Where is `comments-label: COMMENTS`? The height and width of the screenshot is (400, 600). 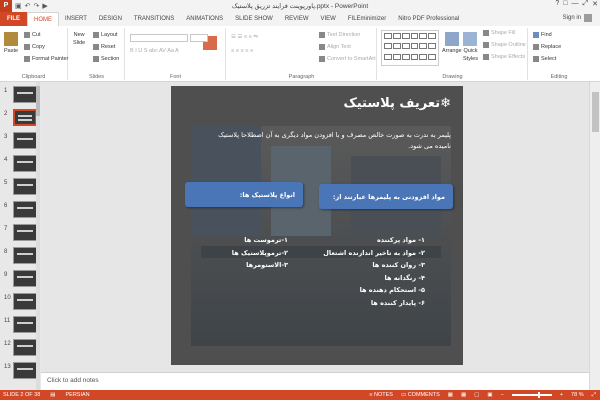
comments-label: COMMENTS is located at coordinates (423, 395).